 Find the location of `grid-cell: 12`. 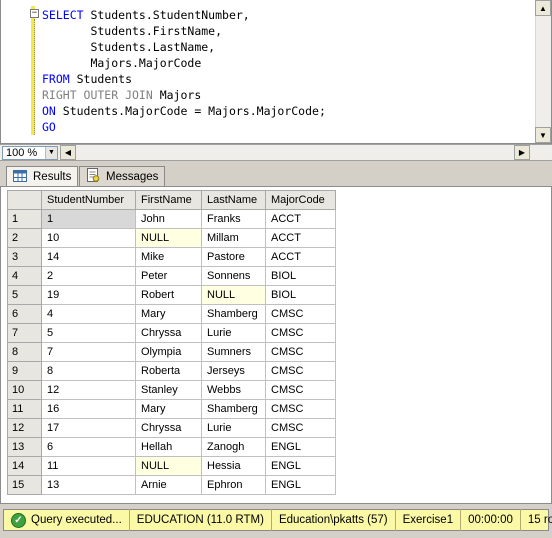

grid-cell: 12 is located at coordinates (88, 390).